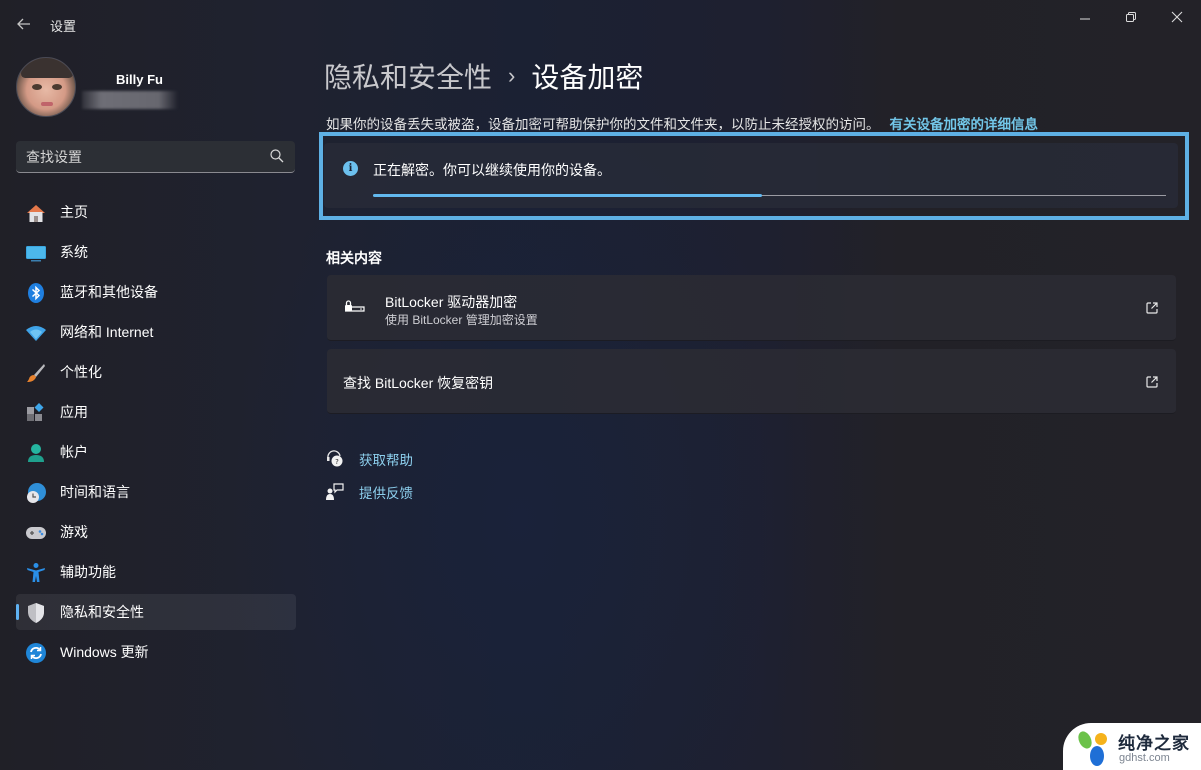 Image resolution: width=1201 pixels, height=770 pixels. What do you see at coordinates (130, 100) in the screenshot?
I see `user-email-redacted` at bounding box center [130, 100].